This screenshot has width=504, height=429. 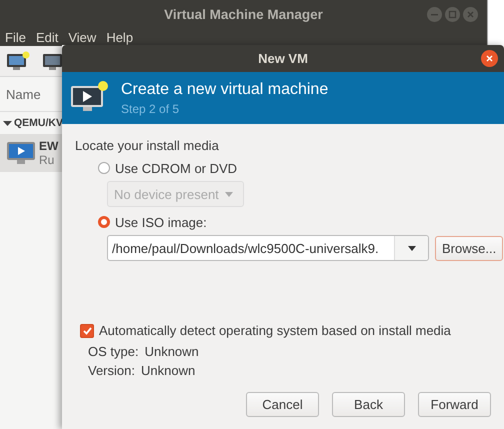 I want to click on info-label: Version:, so click(x=111, y=370).